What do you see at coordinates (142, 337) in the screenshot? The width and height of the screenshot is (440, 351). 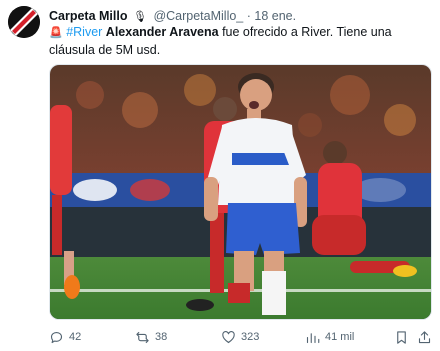 I see `retweet-icon` at bounding box center [142, 337].